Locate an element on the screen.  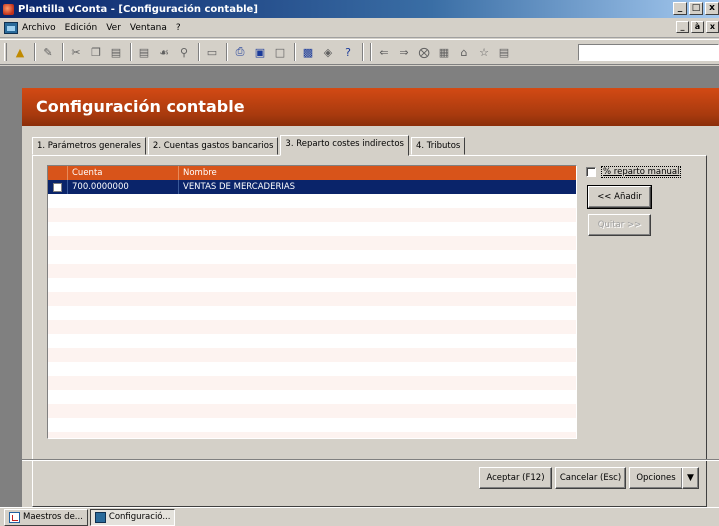
tab-tributos: 4. Tributos is located at coordinates (438, 146).